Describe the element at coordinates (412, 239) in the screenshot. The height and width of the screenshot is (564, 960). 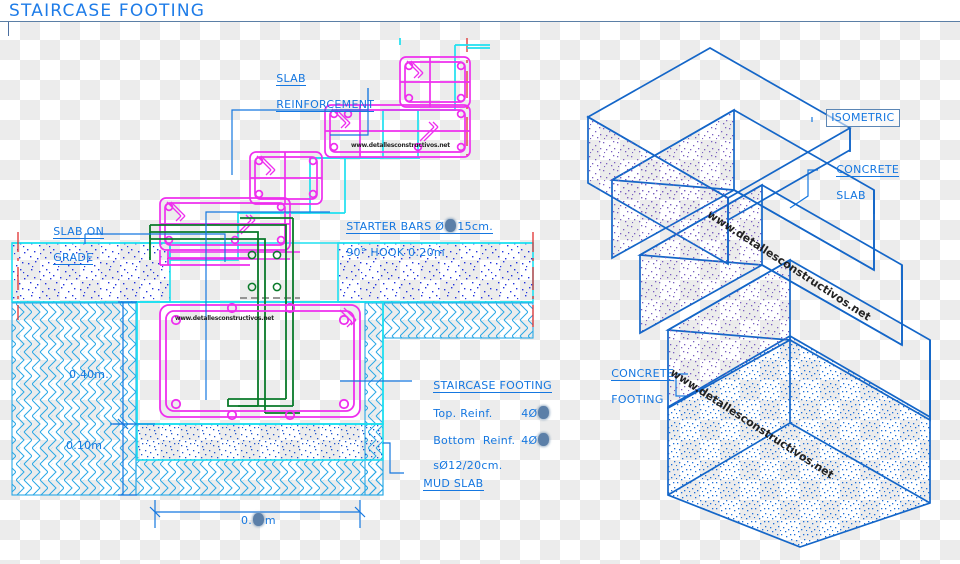
I see `label-starter-bars: STARTER BARS Ø 15cm. 90° HOOK 0.20m` at that location.